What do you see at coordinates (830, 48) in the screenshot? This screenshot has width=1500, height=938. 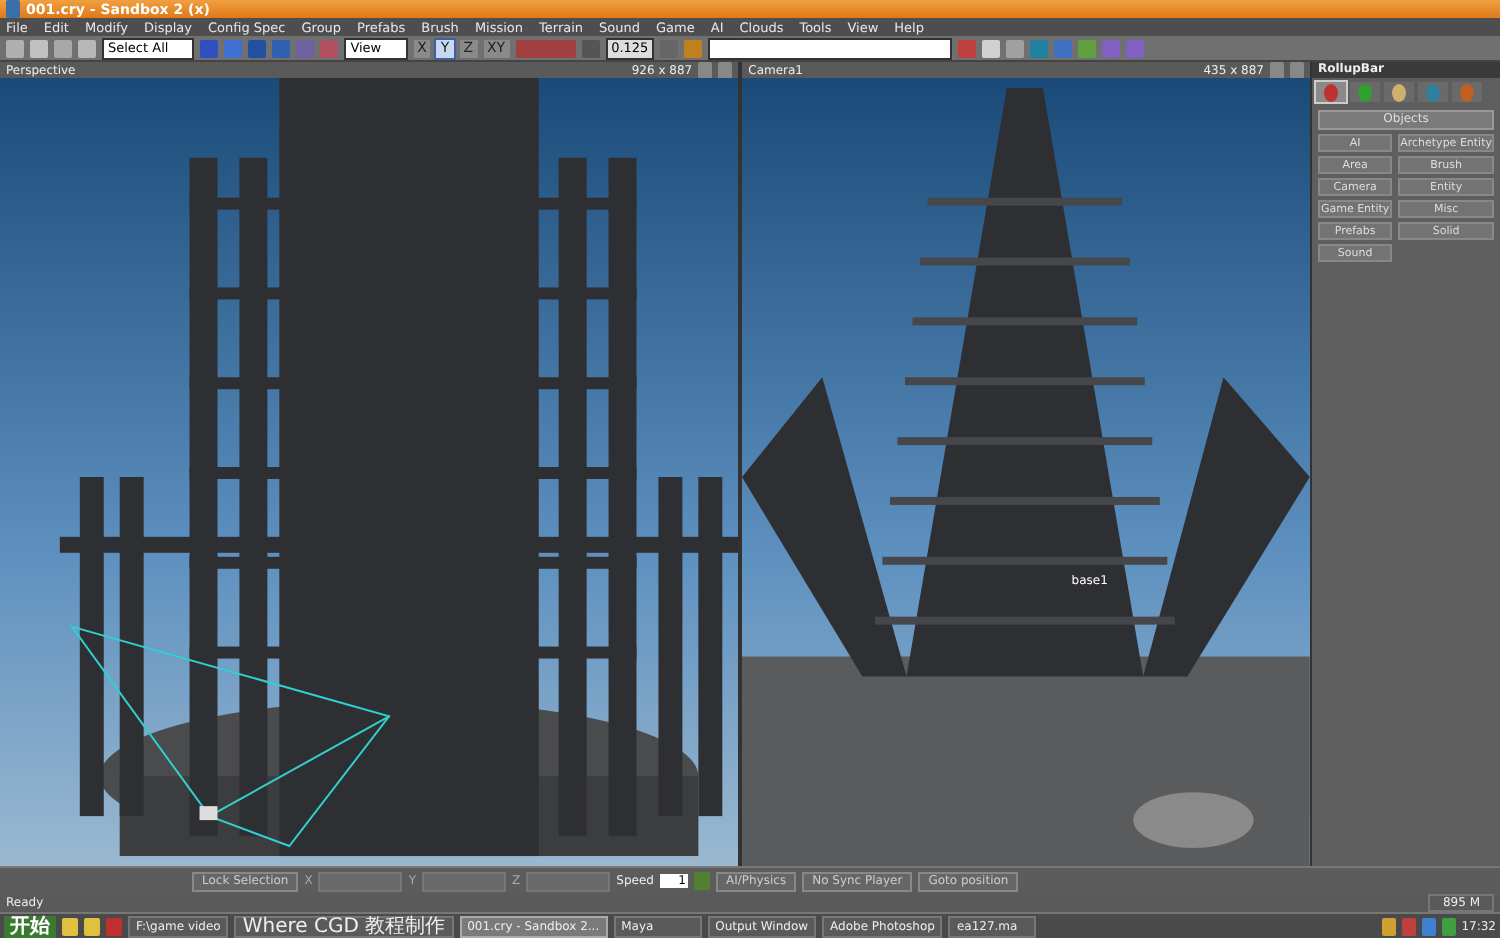 I see `search-field` at bounding box center [830, 48].